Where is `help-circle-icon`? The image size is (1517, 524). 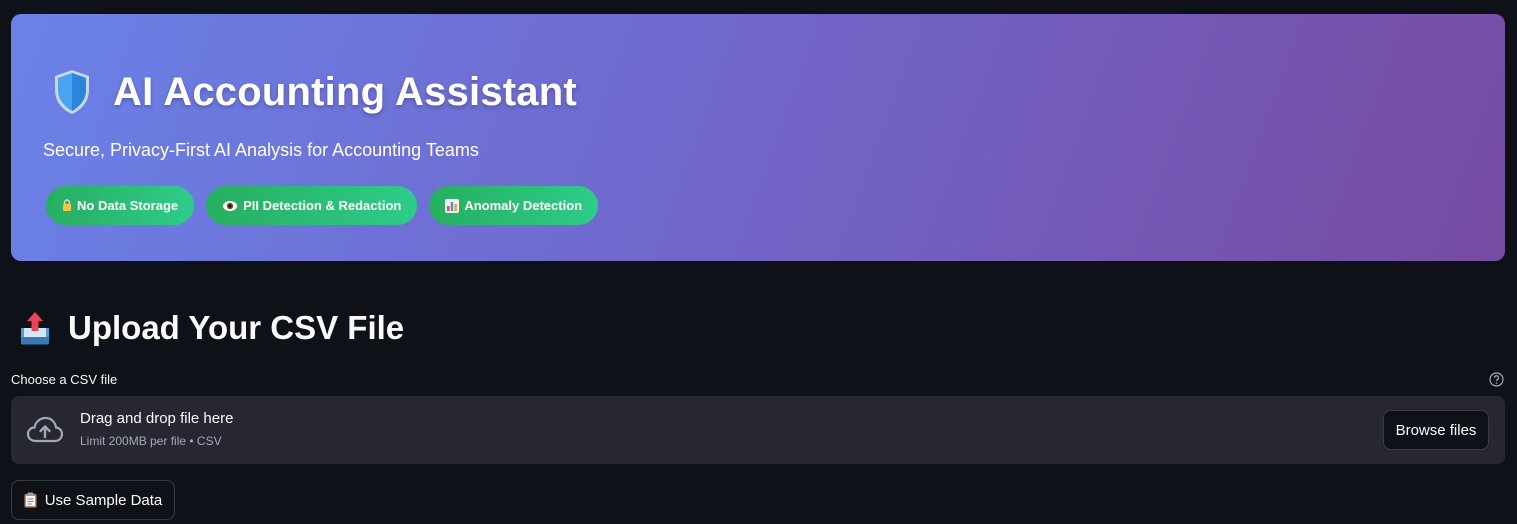 help-circle-icon is located at coordinates (1496, 379).